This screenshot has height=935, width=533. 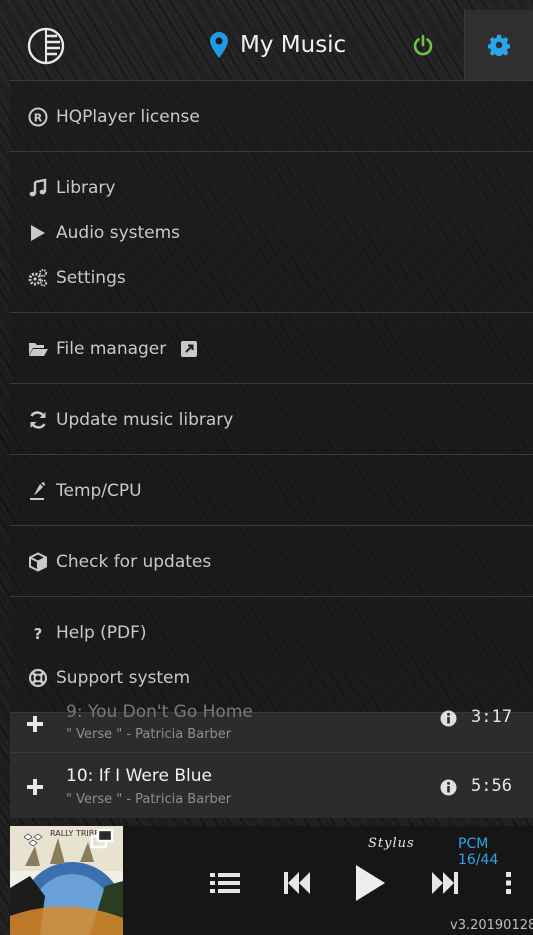 What do you see at coordinates (38, 278) in the screenshot?
I see `gears-icon` at bounding box center [38, 278].